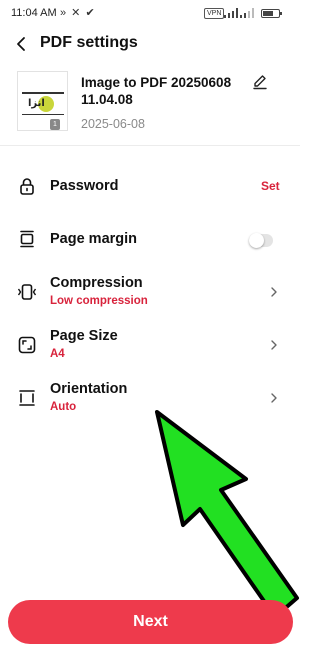 This screenshot has height=650, width=320. What do you see at coordinates (89, 389) in the screenshot?
I see `orientation-label: Orientation` at bounding box center [89, 389].